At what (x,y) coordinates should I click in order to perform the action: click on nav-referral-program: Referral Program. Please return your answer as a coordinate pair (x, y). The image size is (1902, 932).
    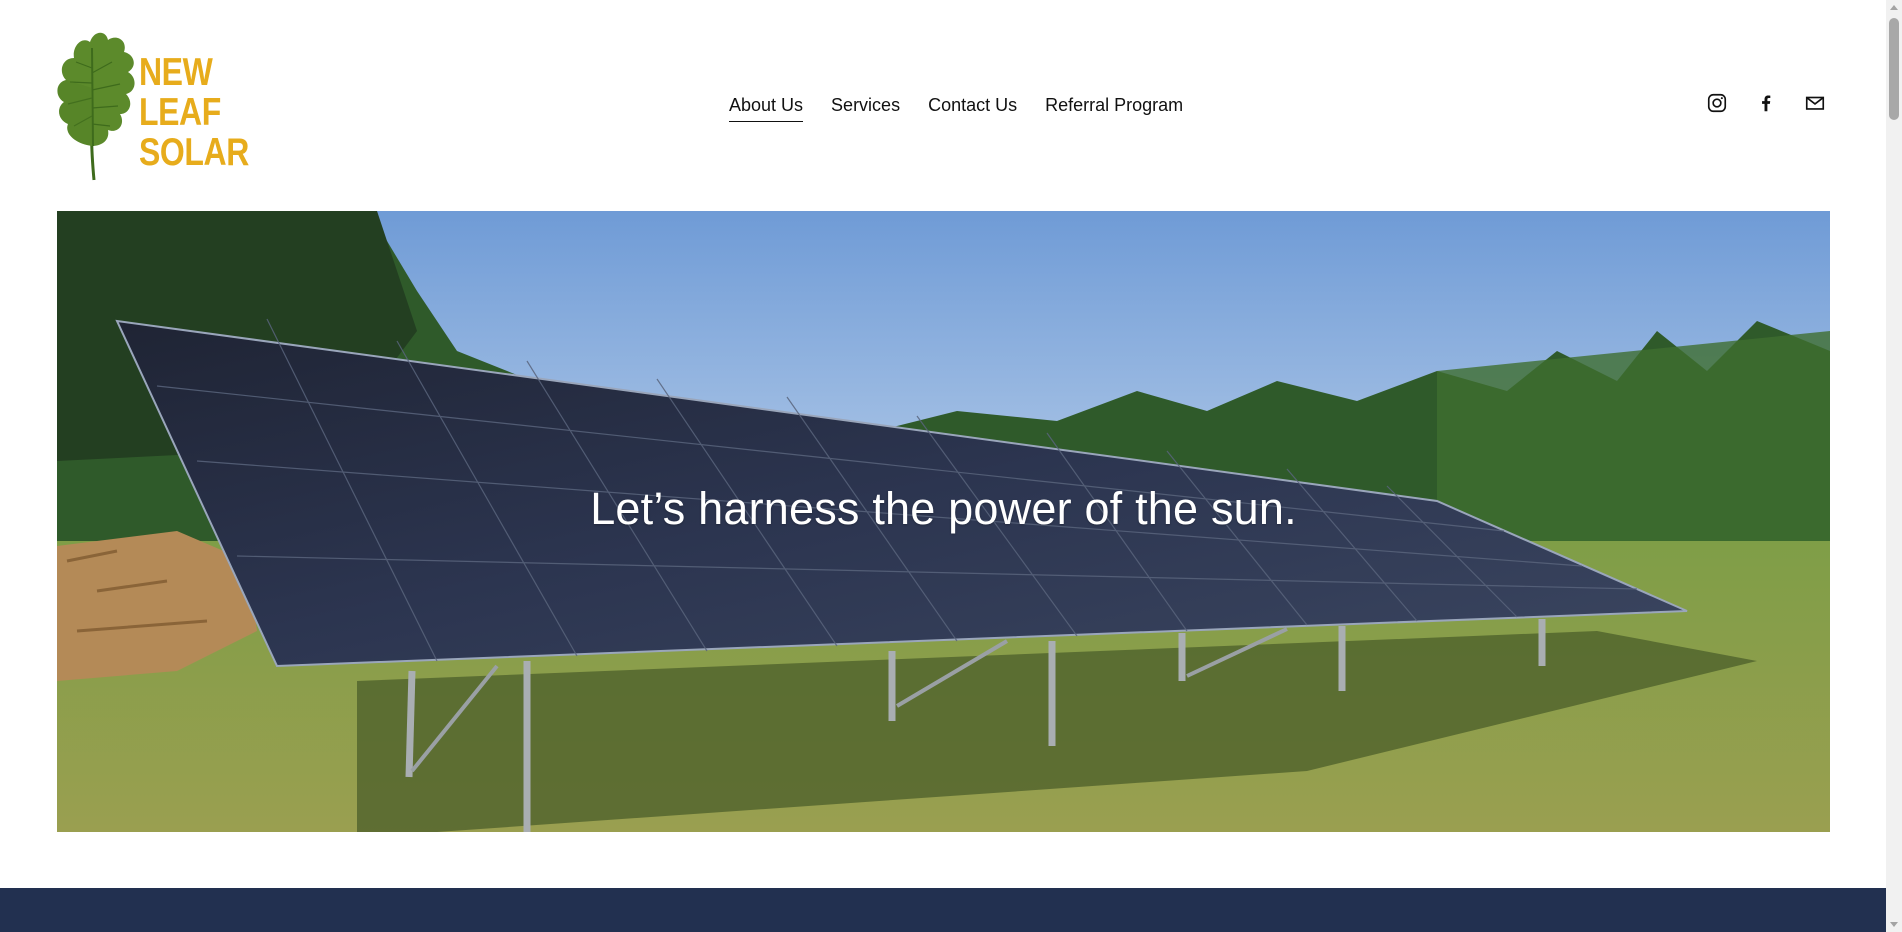
    Looking at the image, I should click on (1114, 107).